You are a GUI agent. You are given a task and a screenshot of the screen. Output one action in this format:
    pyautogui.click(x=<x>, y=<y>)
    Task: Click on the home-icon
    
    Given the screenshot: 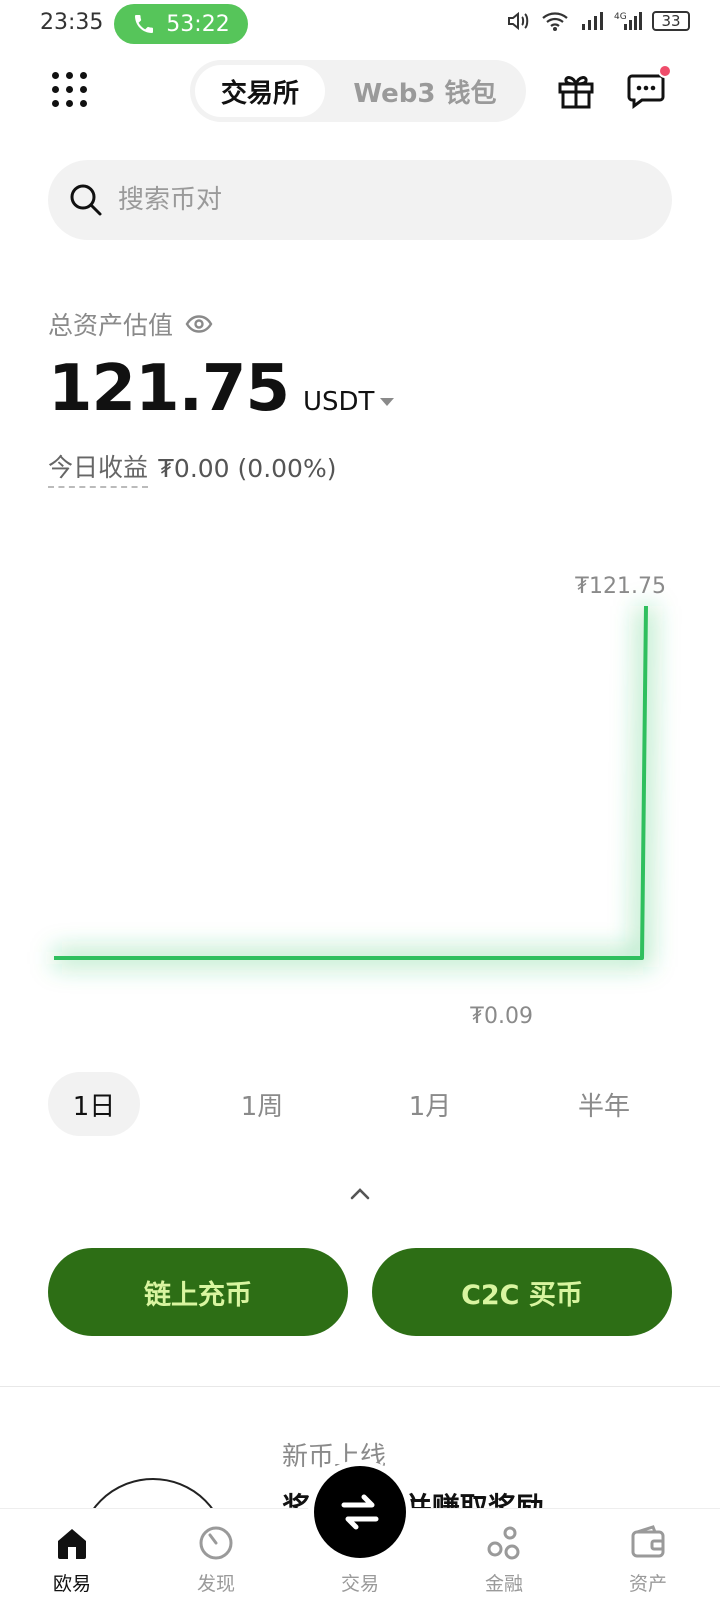 What is the action you would take?
    pyautogui.click(x=72, y=1544)
    